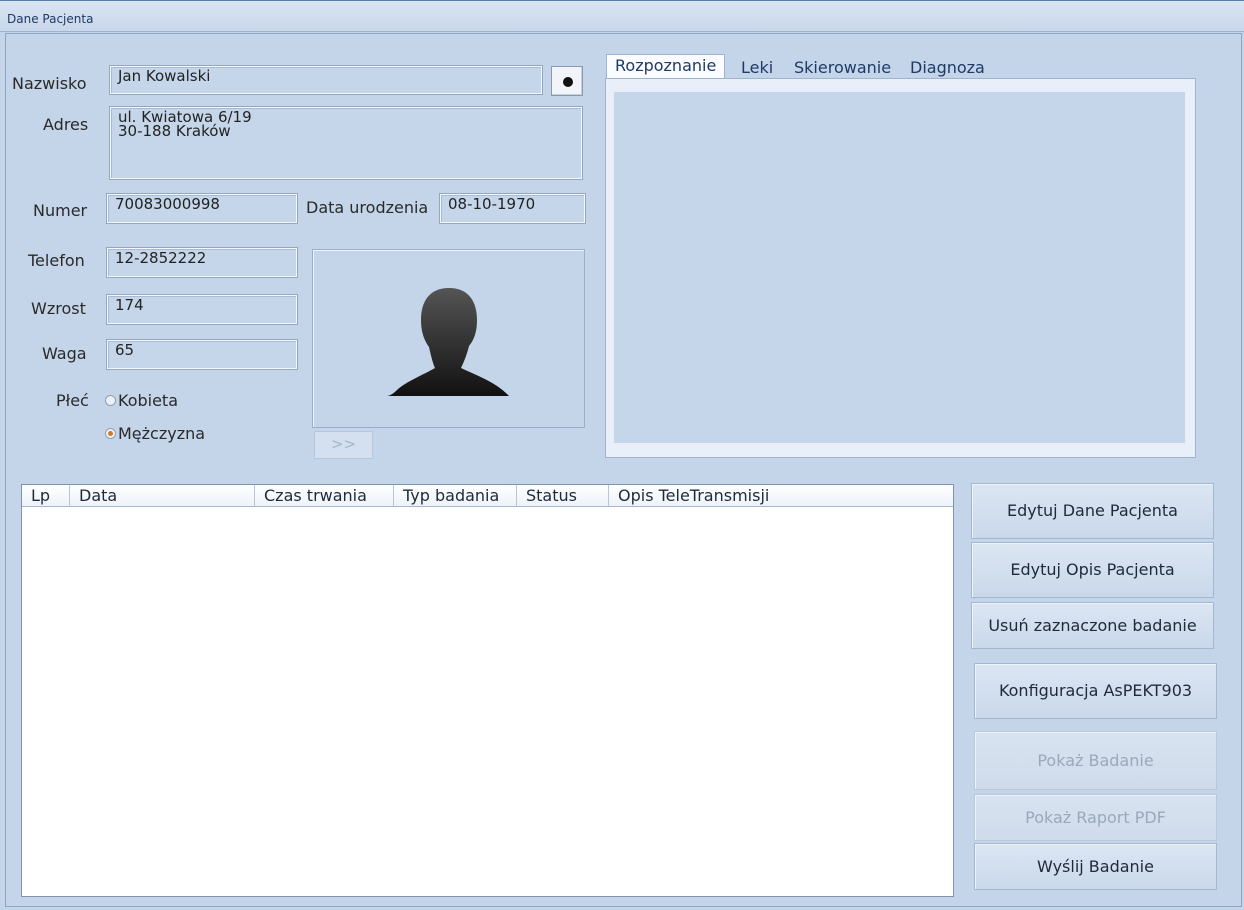  I want to click on record-button, so click(567, 81).